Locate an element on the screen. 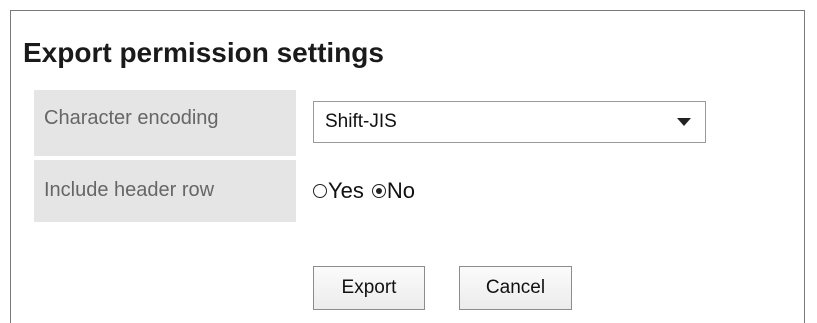  radio-option-no: No is located at coordinates (393, 191).